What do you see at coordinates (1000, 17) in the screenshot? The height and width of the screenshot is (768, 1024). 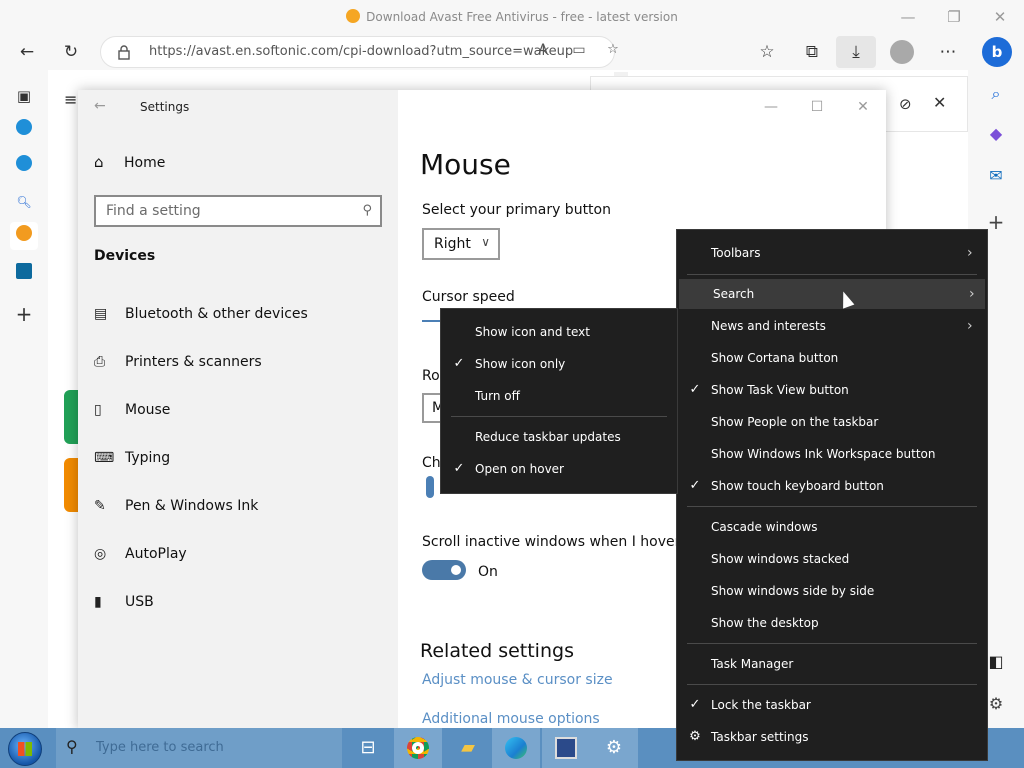 I see `browser-close-button: ✕` at bounding box center [1000, 17].